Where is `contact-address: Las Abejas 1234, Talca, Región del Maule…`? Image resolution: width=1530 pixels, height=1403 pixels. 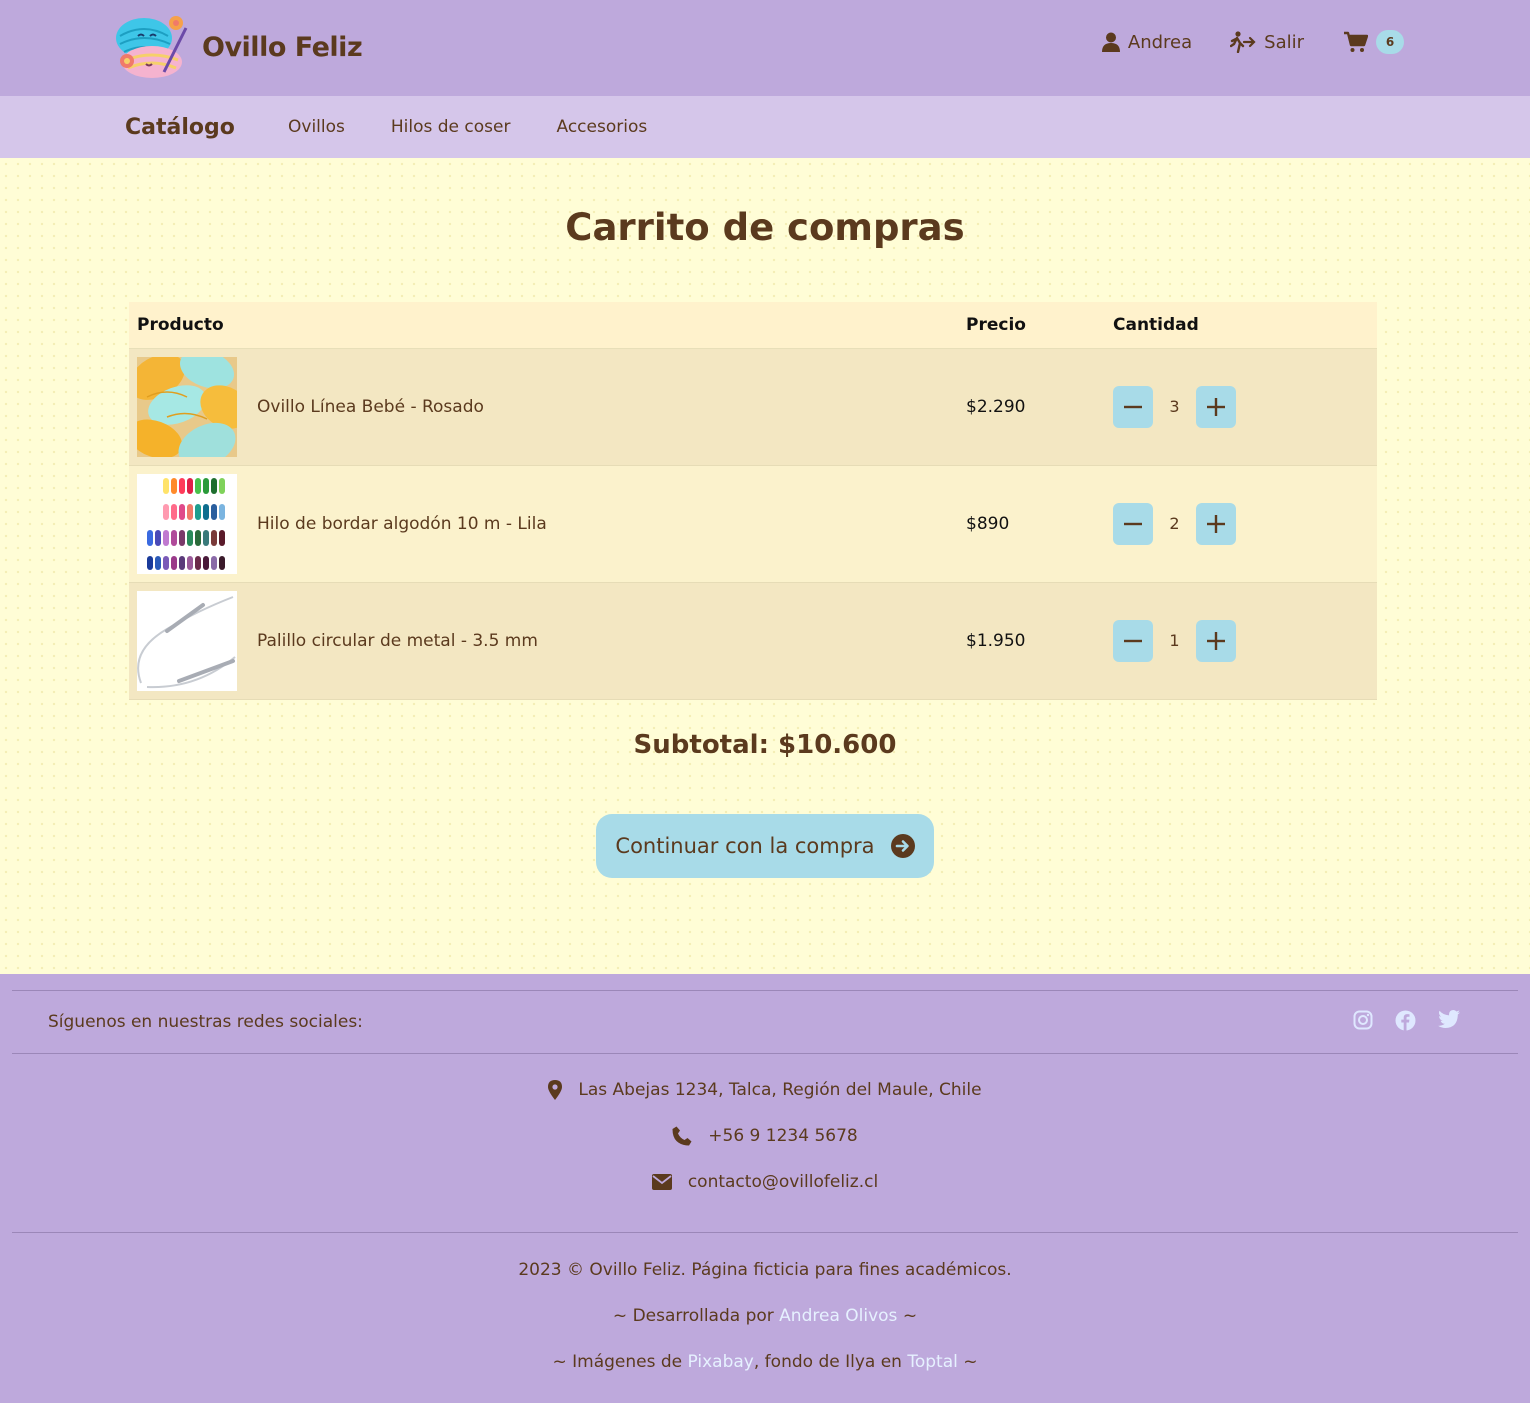
contact-address: Las Abejas 1234, Talca, Región del Maule… is located at coordinates (765, 1090).